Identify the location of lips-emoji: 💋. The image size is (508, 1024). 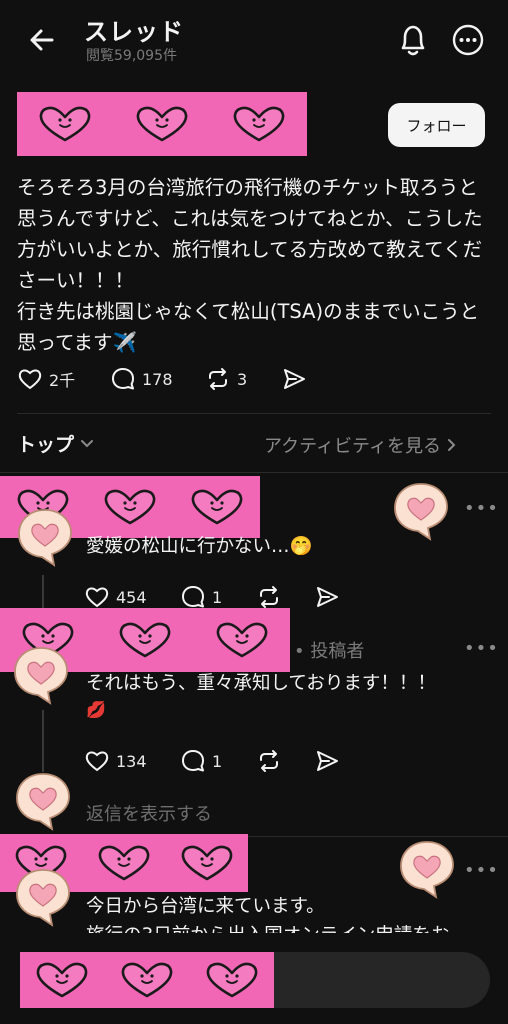
(96, 709).